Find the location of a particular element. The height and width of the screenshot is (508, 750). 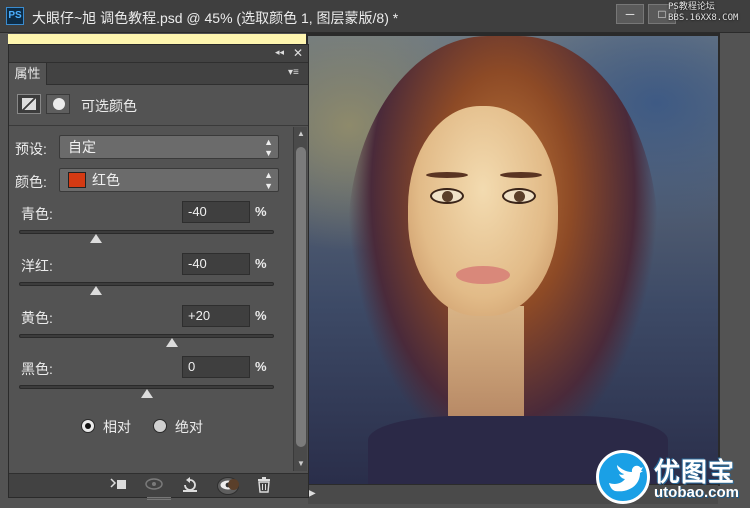

photo-brow-right is located at coordinates (521, 175).